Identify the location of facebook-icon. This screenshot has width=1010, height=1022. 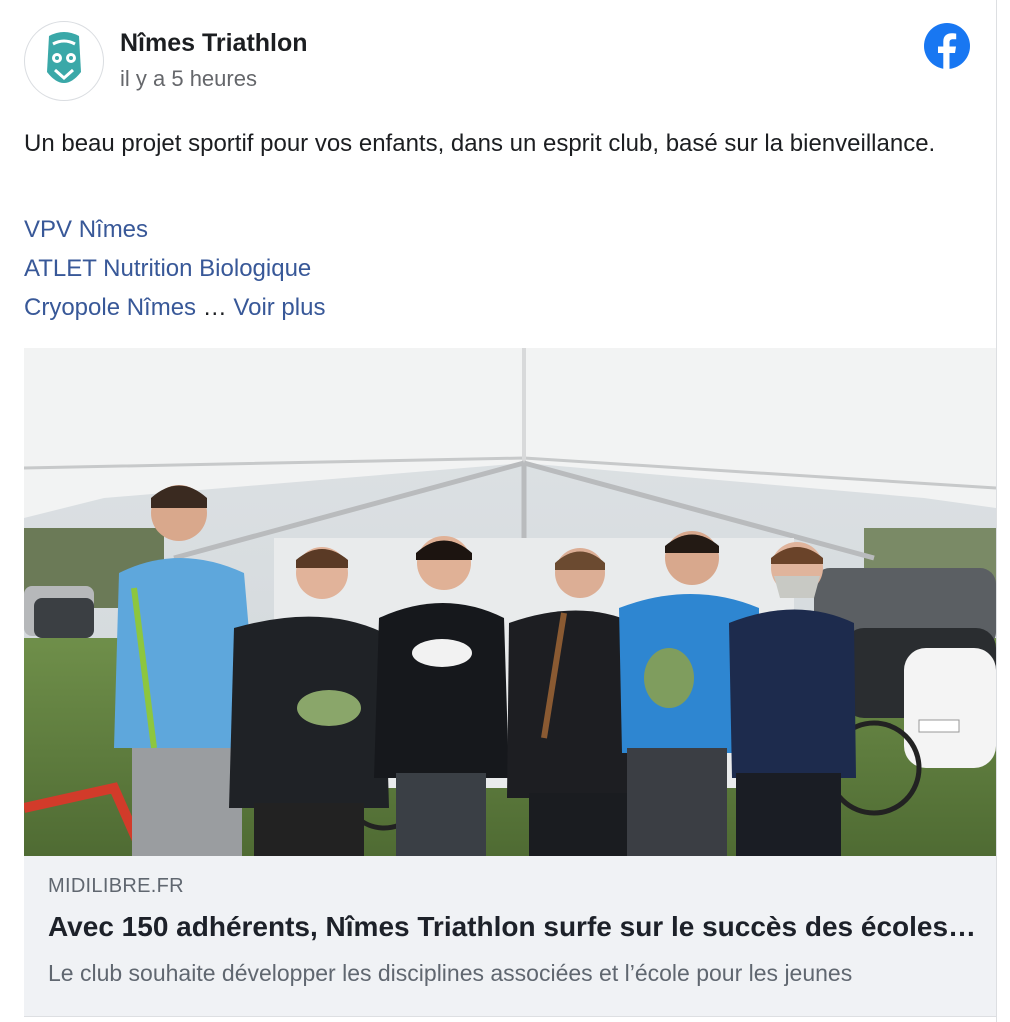
(947, 46).